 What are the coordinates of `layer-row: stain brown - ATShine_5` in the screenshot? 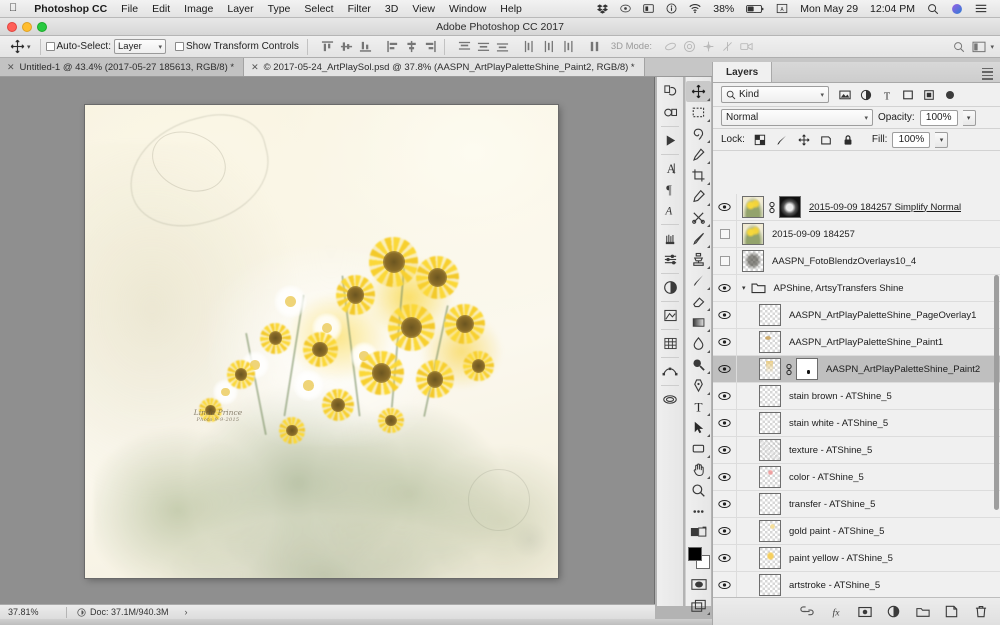 It's located at (856, 396).